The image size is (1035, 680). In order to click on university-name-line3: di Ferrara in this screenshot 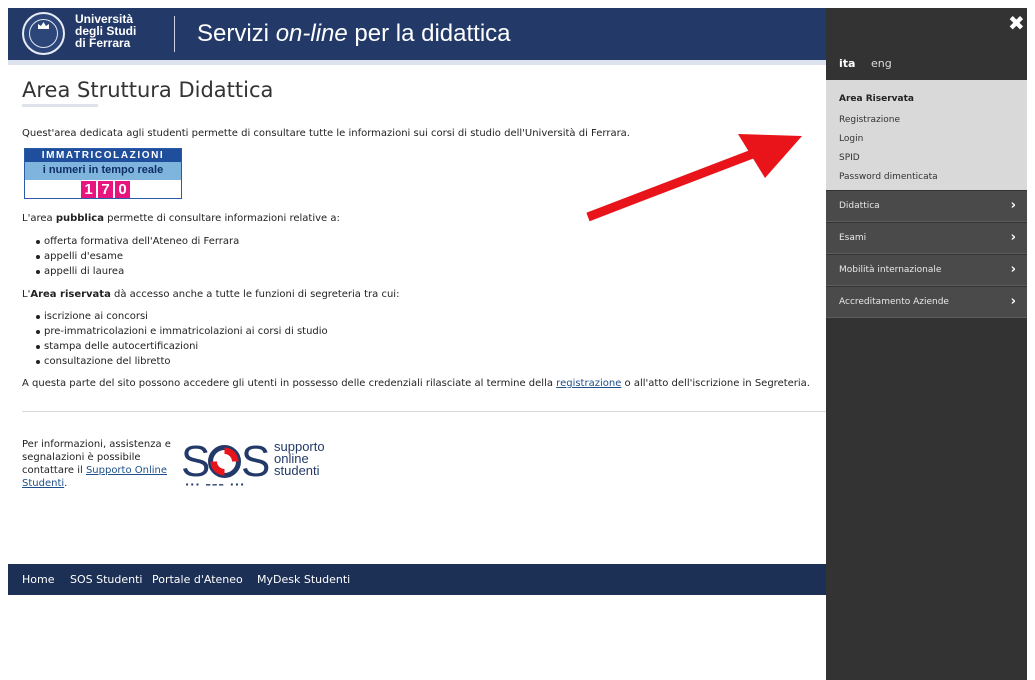, I will do `click(103, 43)`.